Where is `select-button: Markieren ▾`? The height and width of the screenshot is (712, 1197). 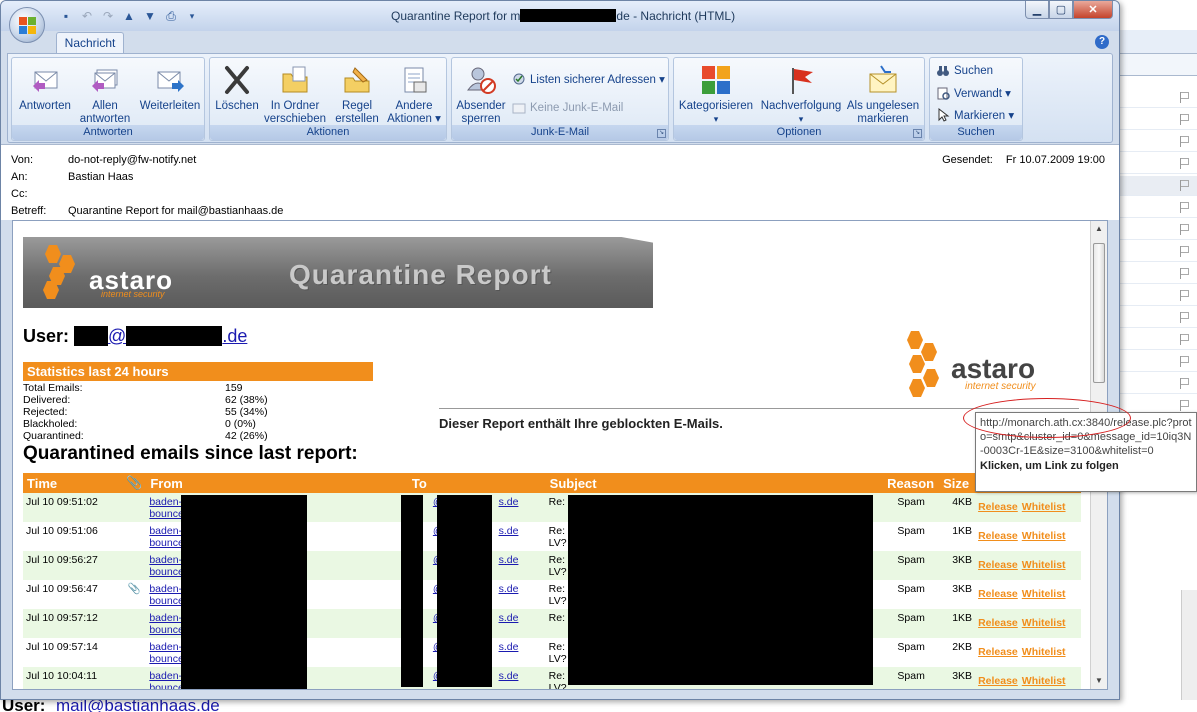 select-button: Markieren ▾ is located at coordinates (975, 114).